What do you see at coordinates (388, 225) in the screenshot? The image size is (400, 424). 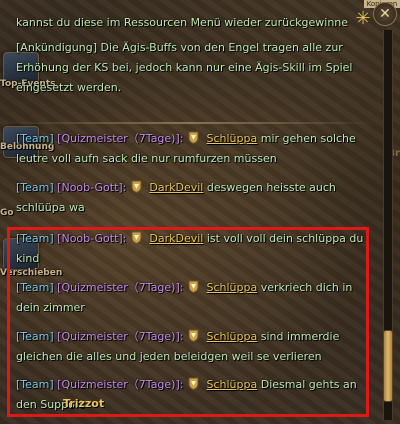 I see `chat-scrollbar` at bounding box center [388, 225].